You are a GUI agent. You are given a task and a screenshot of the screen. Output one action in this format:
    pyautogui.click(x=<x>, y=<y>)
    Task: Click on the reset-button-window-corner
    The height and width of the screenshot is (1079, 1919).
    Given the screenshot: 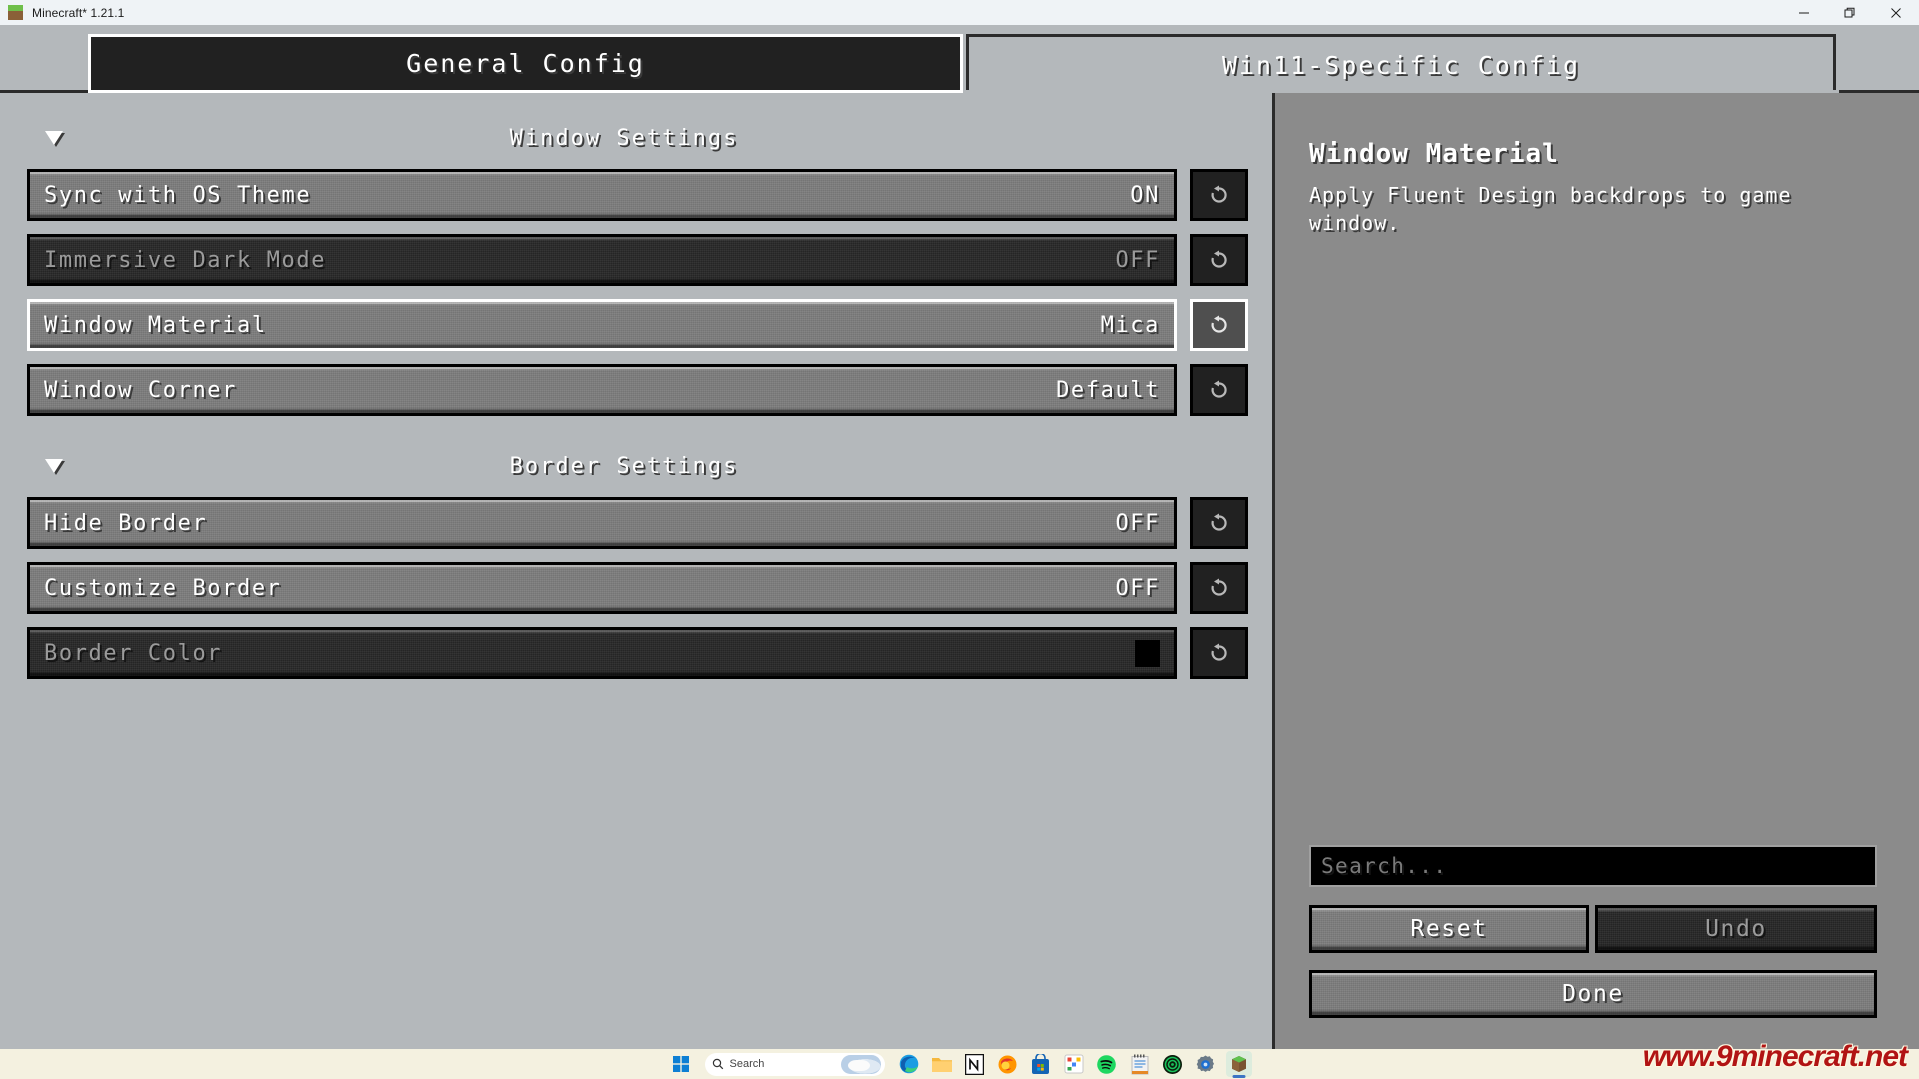 What is the action you would take?
    pyautogui.click(x=1219, y=390)
    